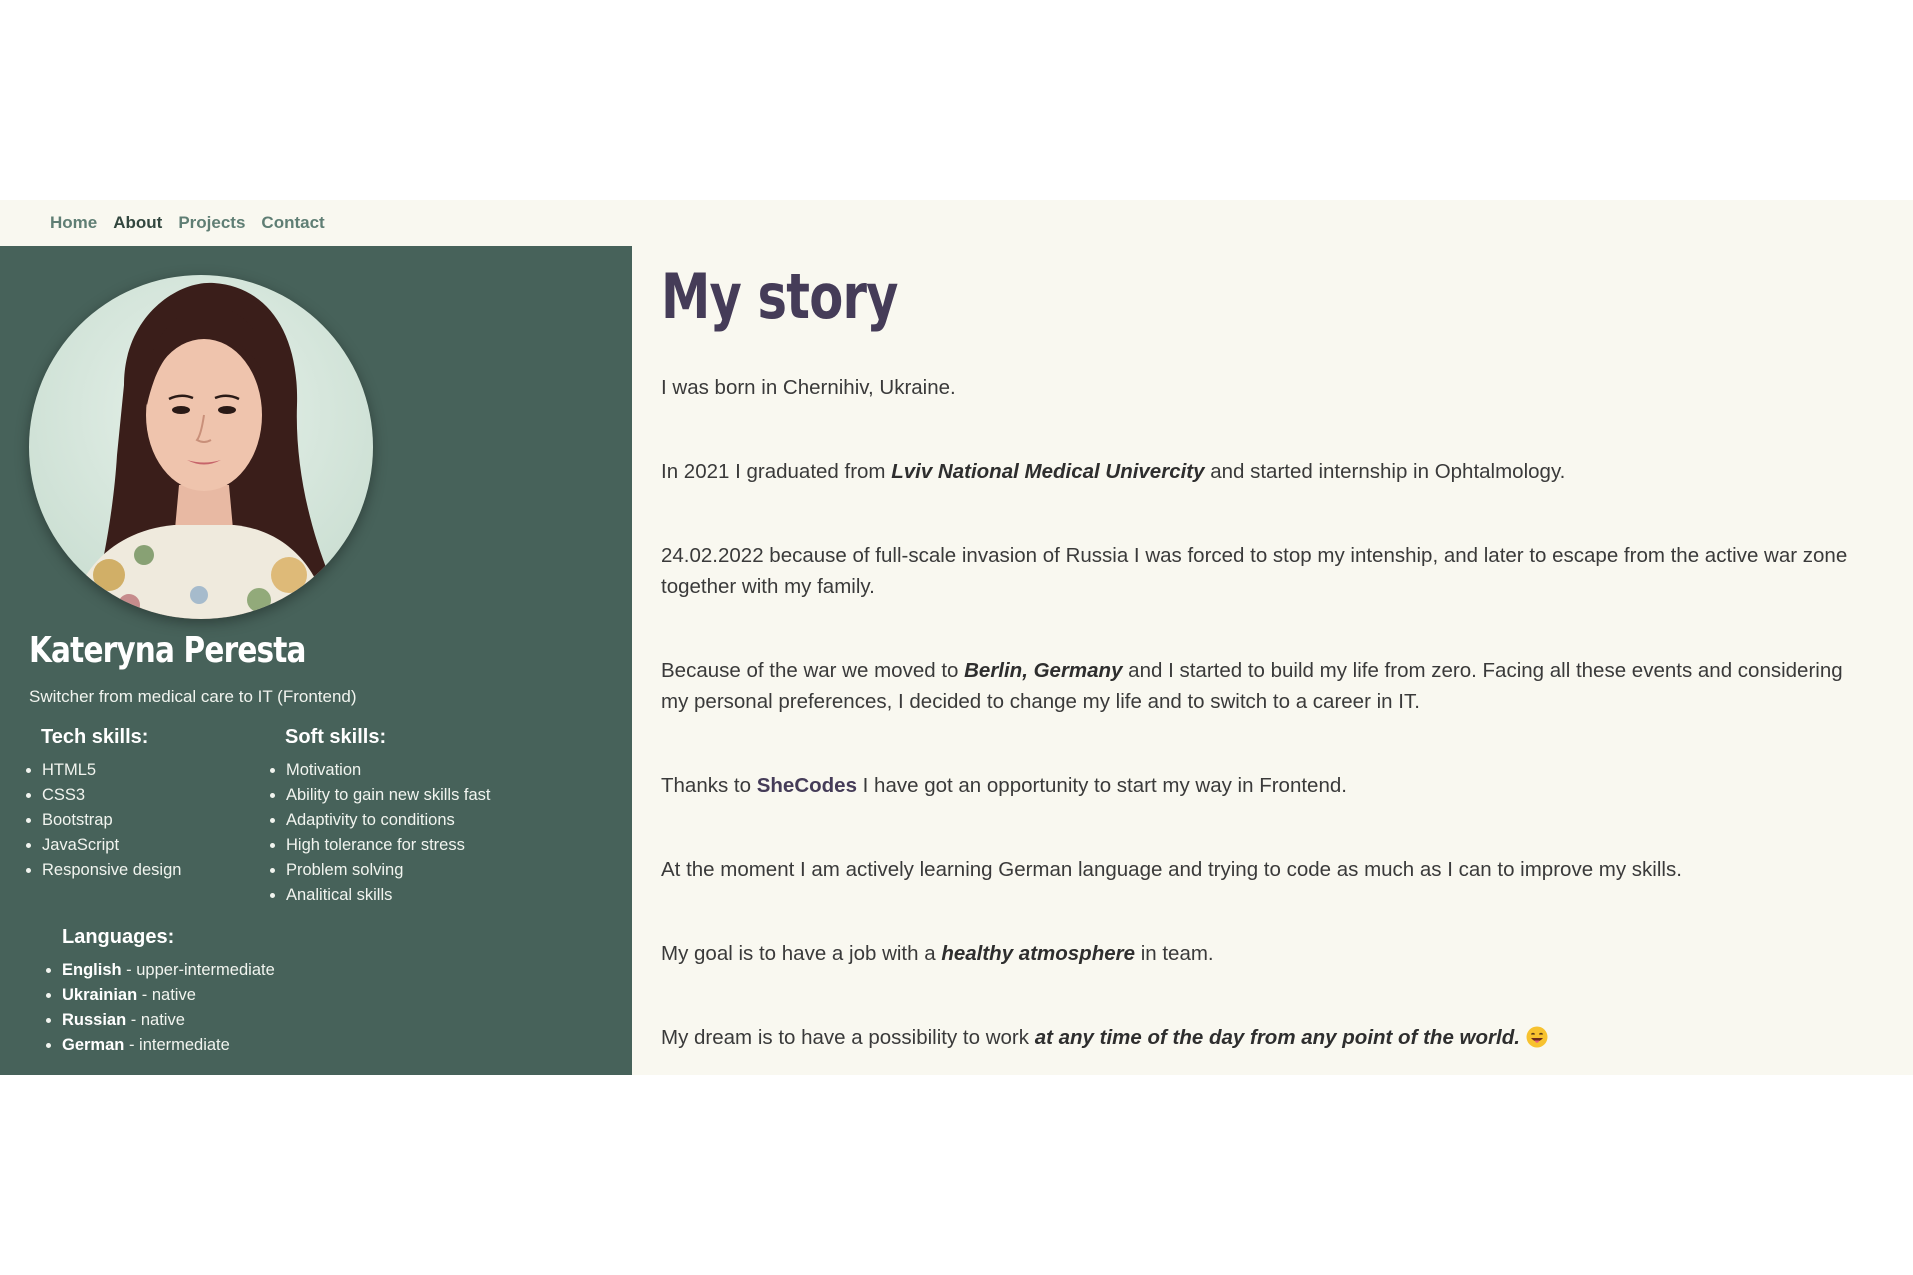  Describe the element at coordinates (388, 870) in the screenshot. I see `list-item: Problem solving` at that location.